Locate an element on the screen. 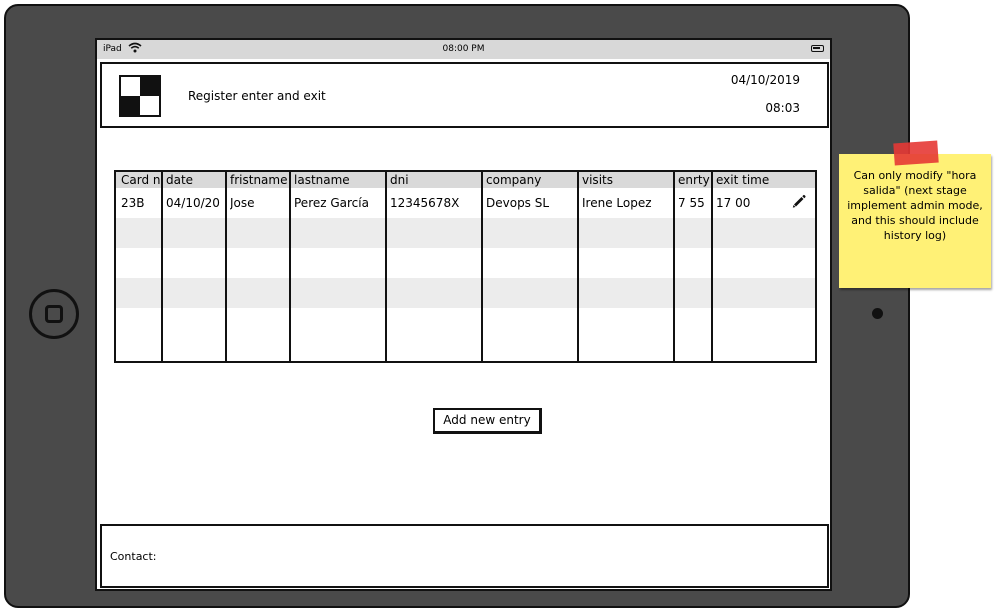  column-header-entry: enrty is located at coordinates (694, 180).